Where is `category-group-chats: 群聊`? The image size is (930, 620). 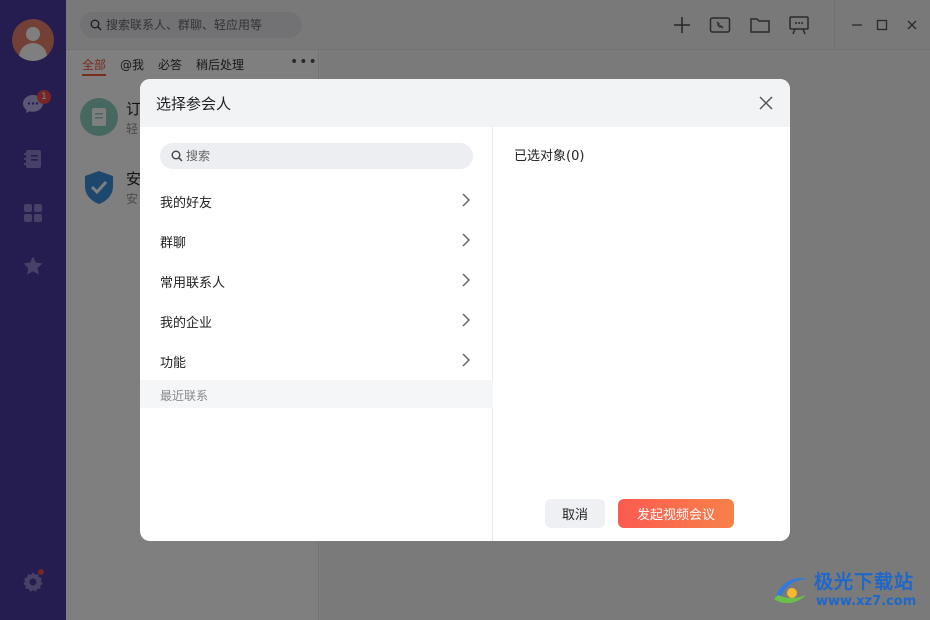 category-group-chats: 群聊 is located at coordinates (316, 240).